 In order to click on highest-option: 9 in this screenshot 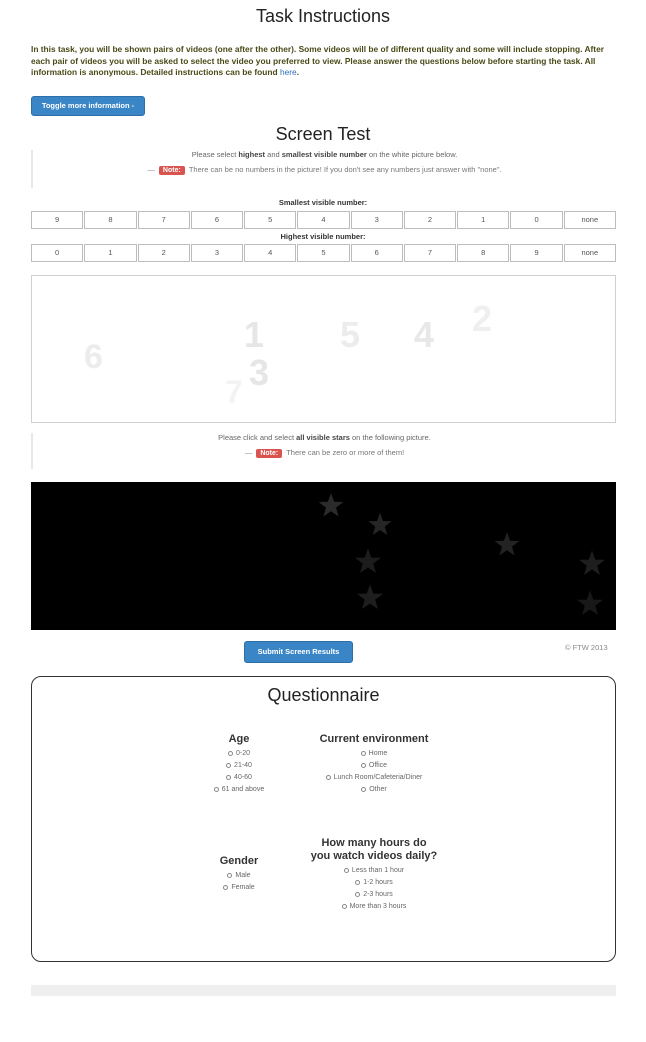, I will do `click(536, 253)`.